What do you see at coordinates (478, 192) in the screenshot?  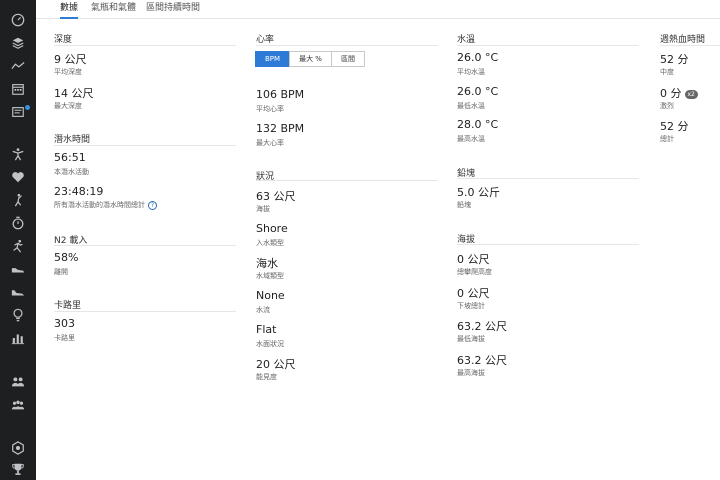 I see `weight-value: 5.0 公斤` at bounding box center [478, 192].